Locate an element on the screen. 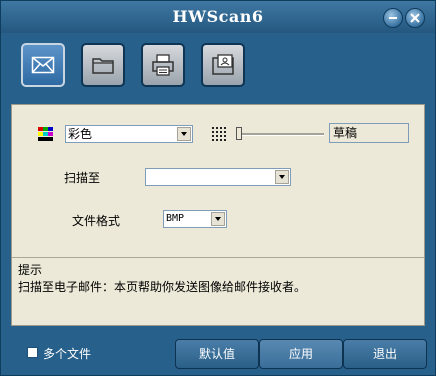  scan-to-label: 扫描至 is located at coordinates (82, 178).